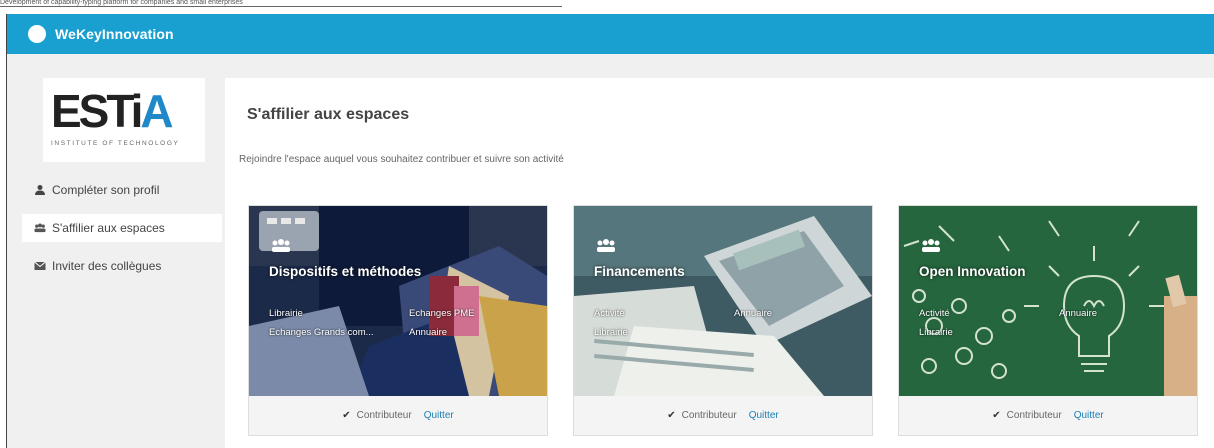 Image resolution: width=1214 pixels, height=448 pixels. What do you see at coordinates (328, 114) in the screenshot?
I see `page-title: S'affilier aux espaces` at bounding box center [328, 114].